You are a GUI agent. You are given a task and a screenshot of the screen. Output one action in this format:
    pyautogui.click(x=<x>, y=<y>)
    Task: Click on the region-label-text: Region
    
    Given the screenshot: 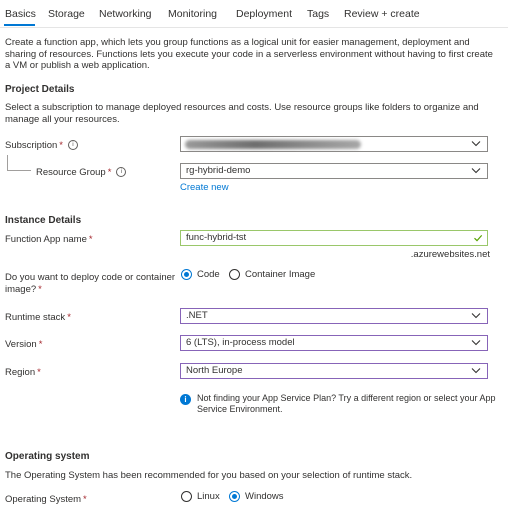 What is the action you would take?
    pyautogui.click(x=20, y=372)
    